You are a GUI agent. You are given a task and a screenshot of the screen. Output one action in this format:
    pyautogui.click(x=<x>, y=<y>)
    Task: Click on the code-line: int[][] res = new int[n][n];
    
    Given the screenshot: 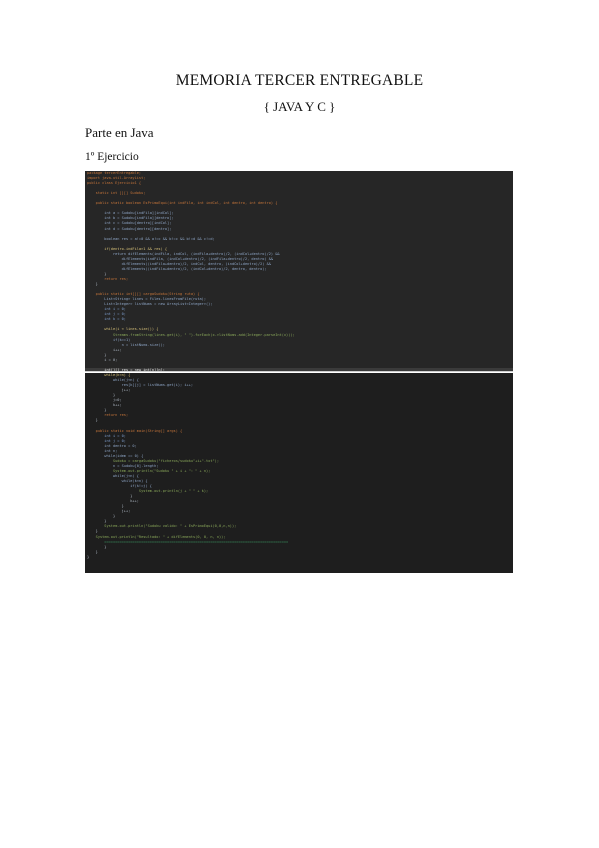 What is the action you would take?
    pyautogui.click(x=299, y=369)
    